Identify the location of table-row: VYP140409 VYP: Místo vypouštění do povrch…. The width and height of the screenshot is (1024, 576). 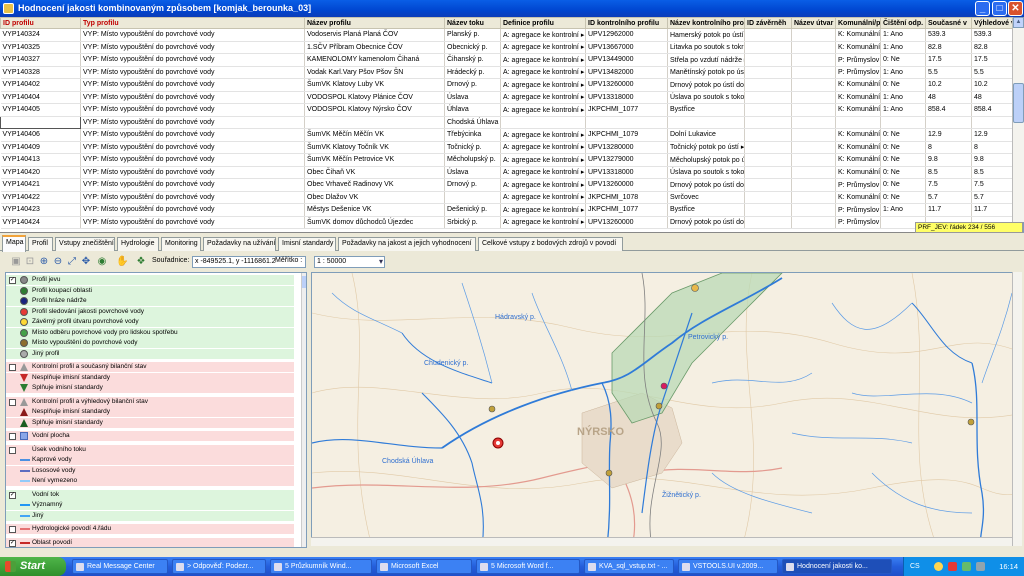
(506, 147).